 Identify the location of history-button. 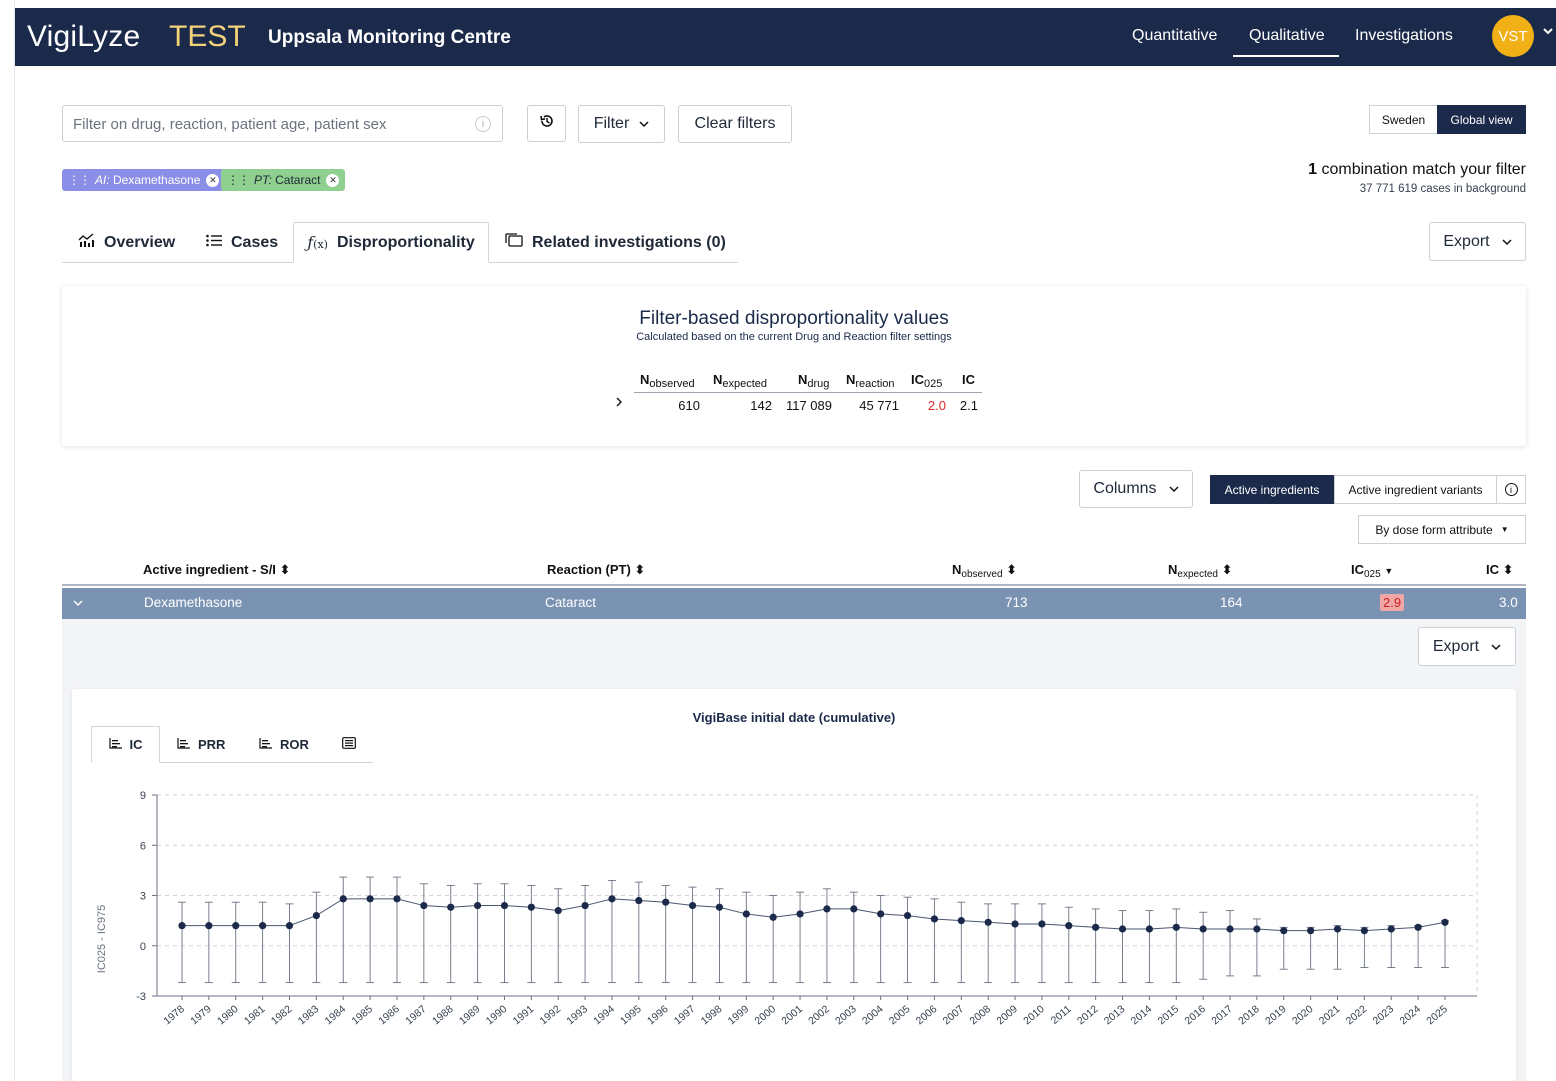
(546, 123).